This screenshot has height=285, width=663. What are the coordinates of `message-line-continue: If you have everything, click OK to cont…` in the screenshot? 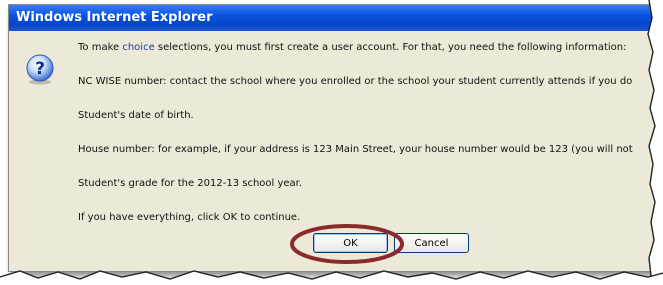 It's located at (189, 217).